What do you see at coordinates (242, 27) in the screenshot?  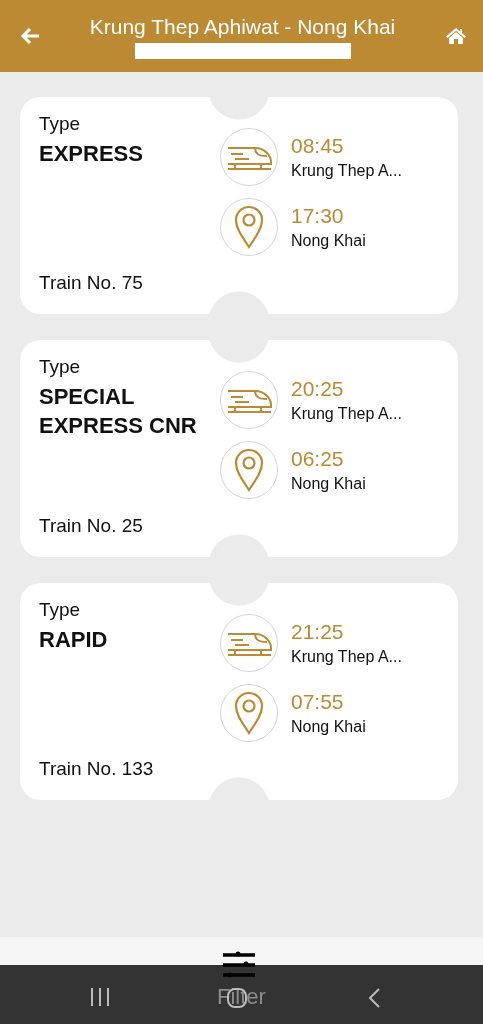 I see `header-title: Krung Thep Aphiwat - Nong Khai` at bounding box center [242, 27].